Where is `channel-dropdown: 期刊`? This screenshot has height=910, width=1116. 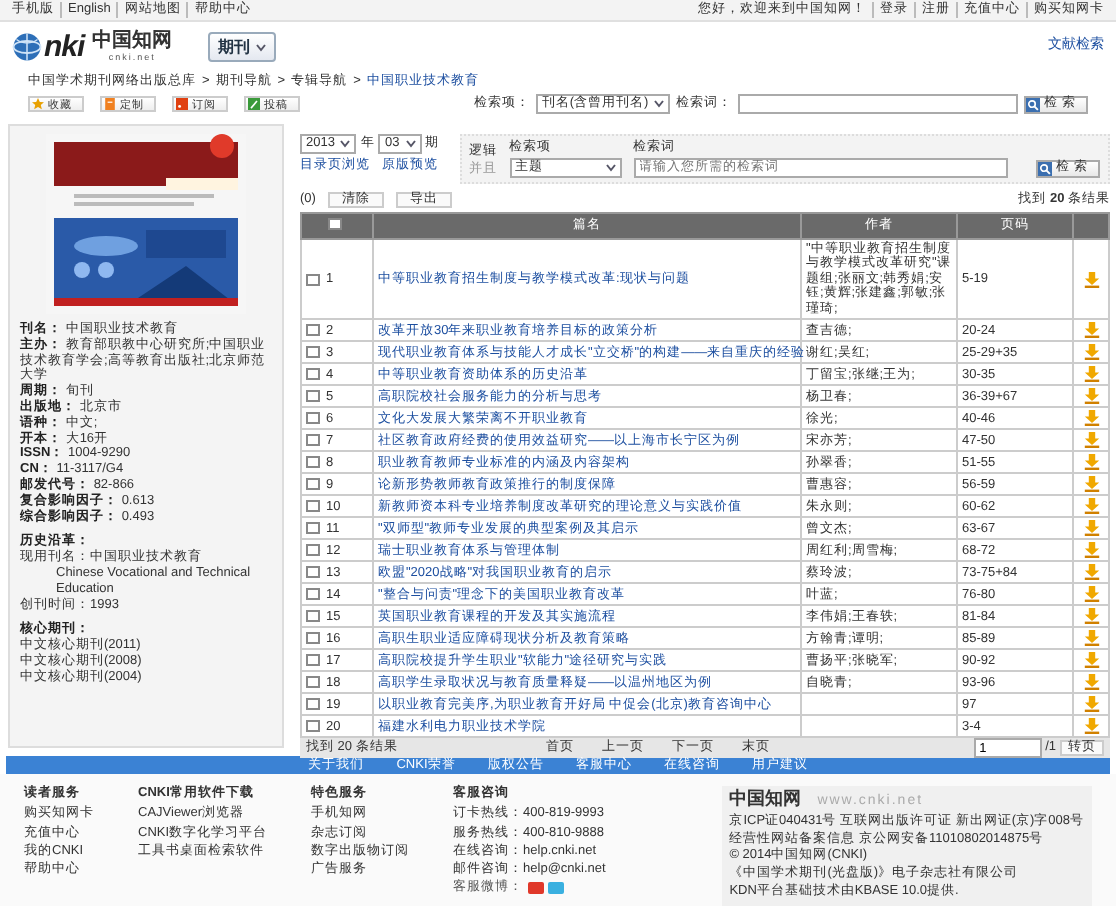 channel-dropdown: 期刊 is located at coordinates (242, 47).